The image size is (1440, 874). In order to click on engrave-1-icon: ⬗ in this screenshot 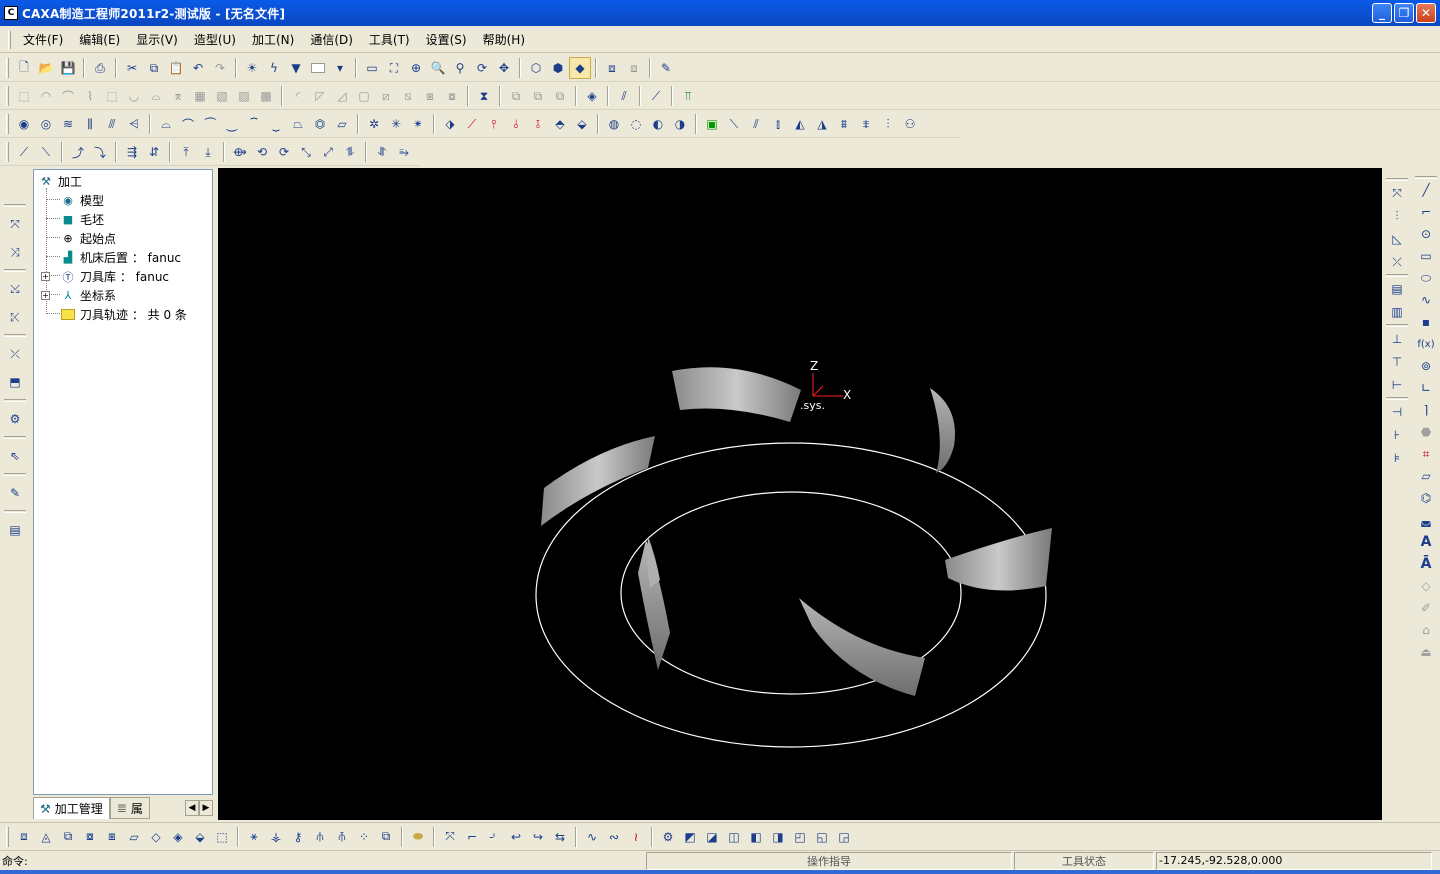, I will do `click(450, 124)`.